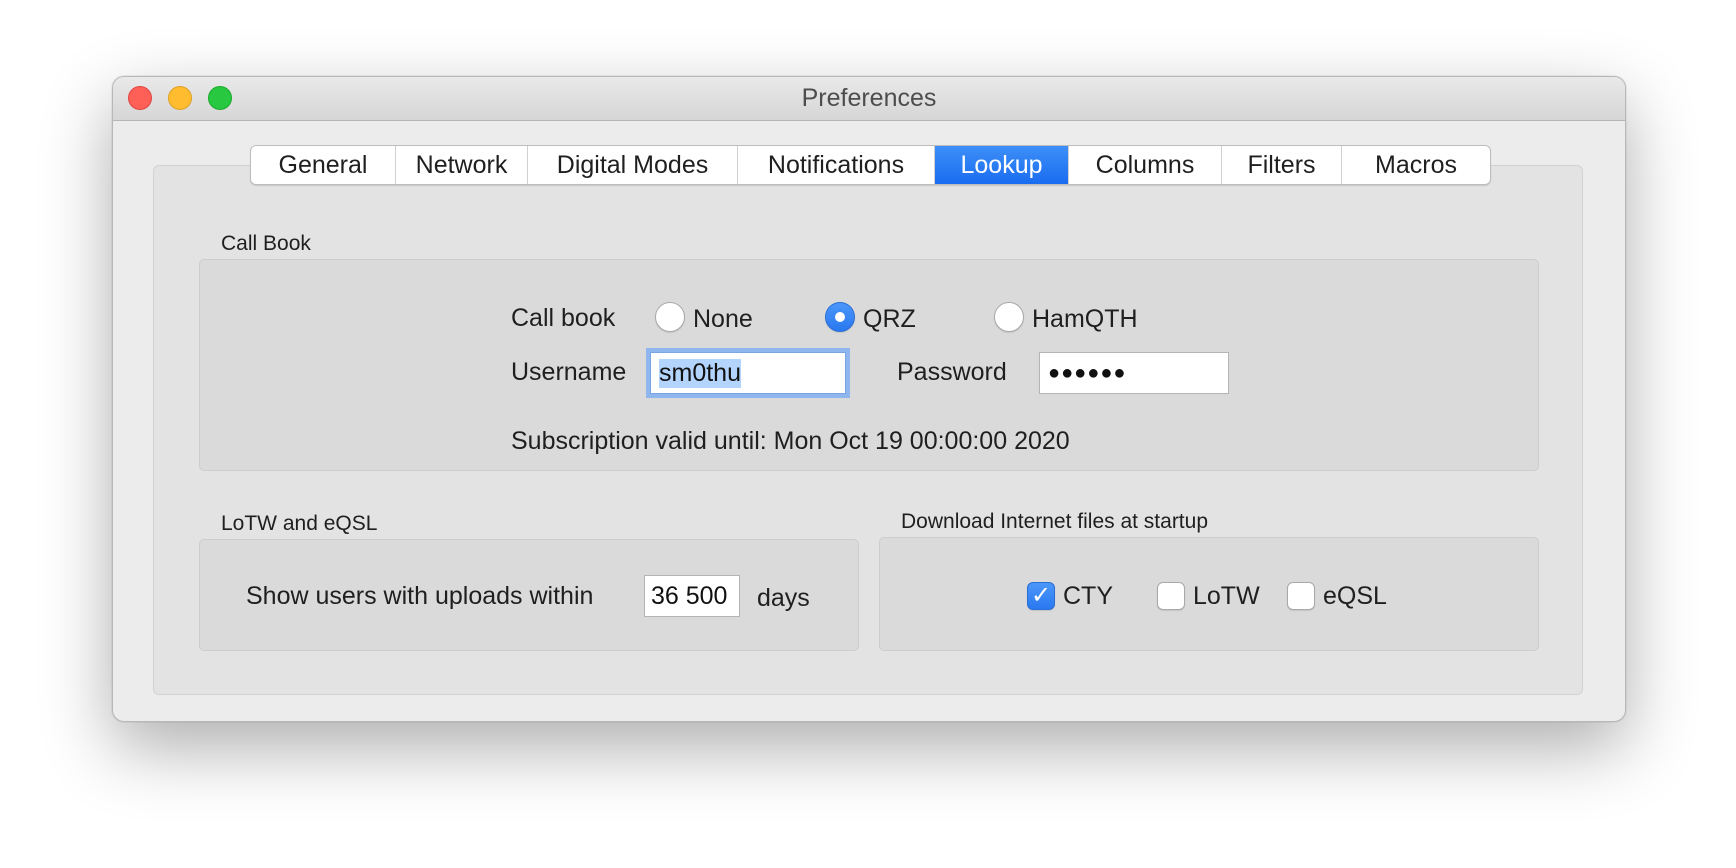 The height and width of the screenshot is (868, 1736). I want to click on checkmark-icon: ✓, so click(1041, 595).